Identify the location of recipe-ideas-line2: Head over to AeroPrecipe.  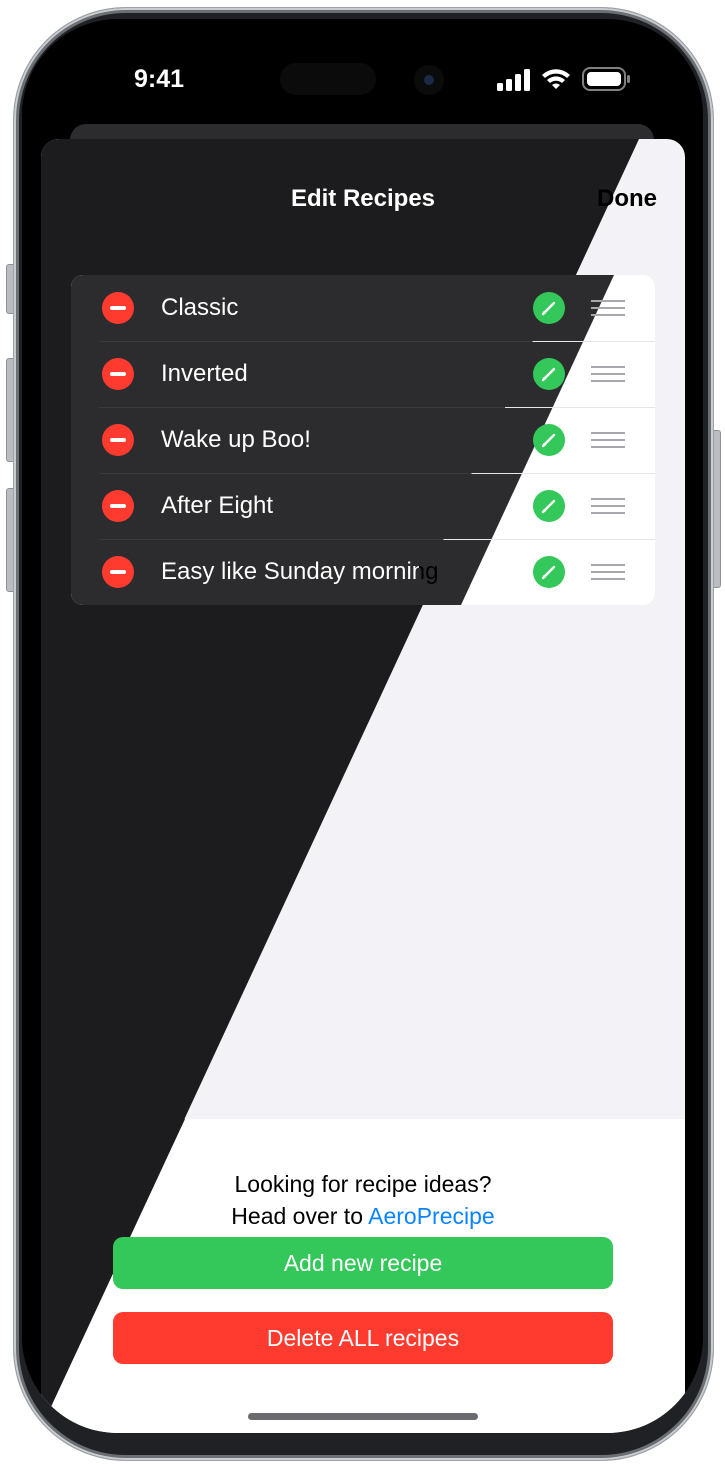
(363, 1216).